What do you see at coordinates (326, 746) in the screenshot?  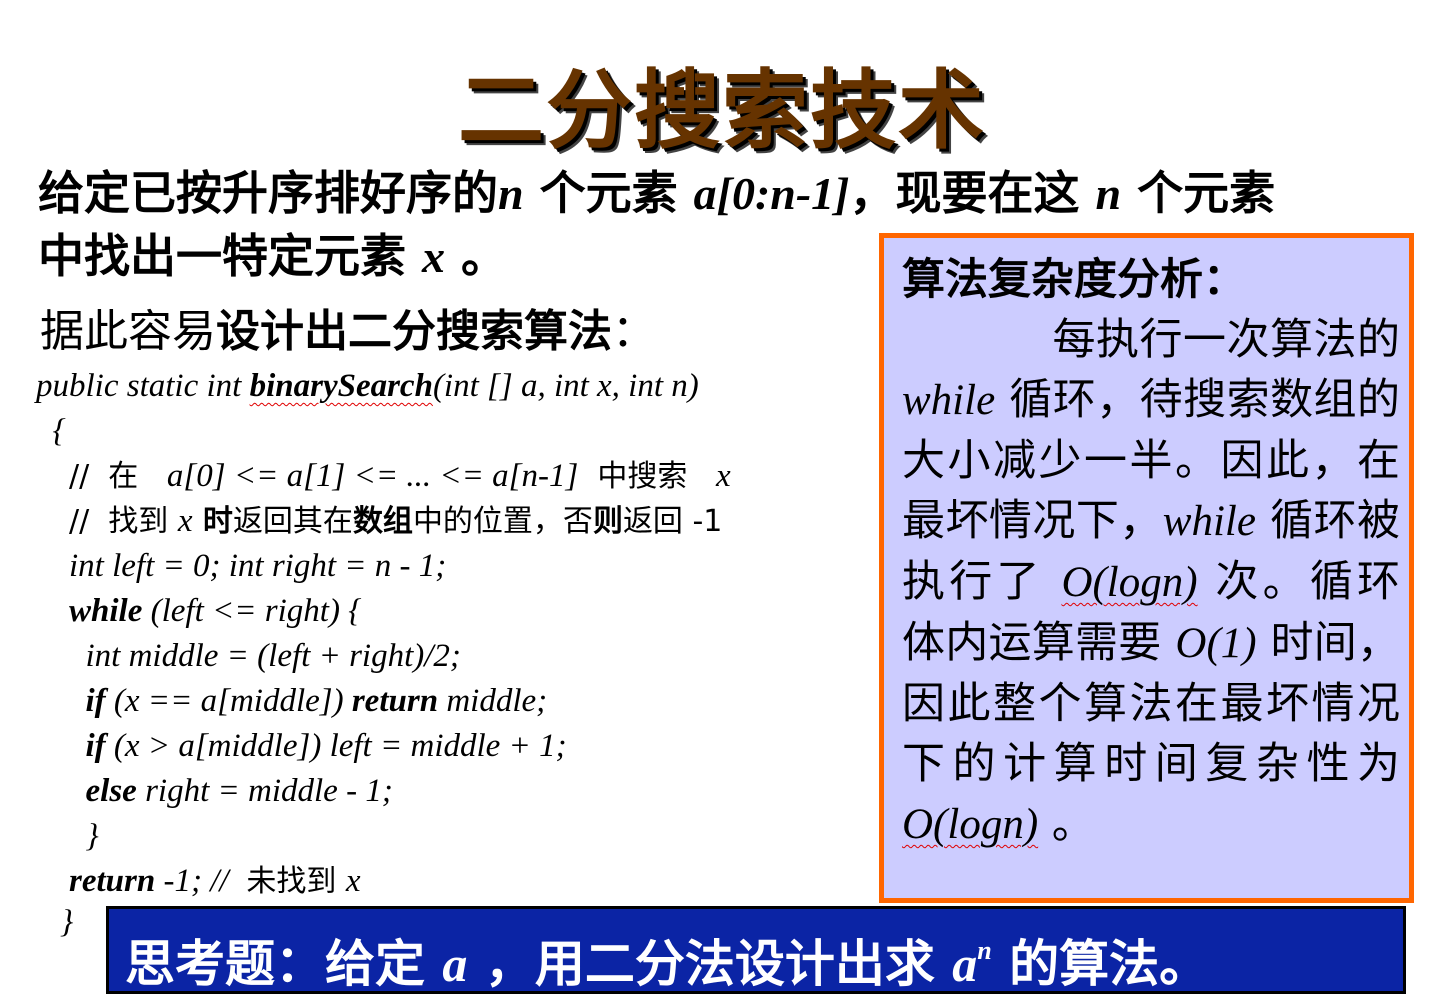 I see `code-line-if-greater: if (x > a[middle]) left = middle + 1;` at bounding box center [326, 746].